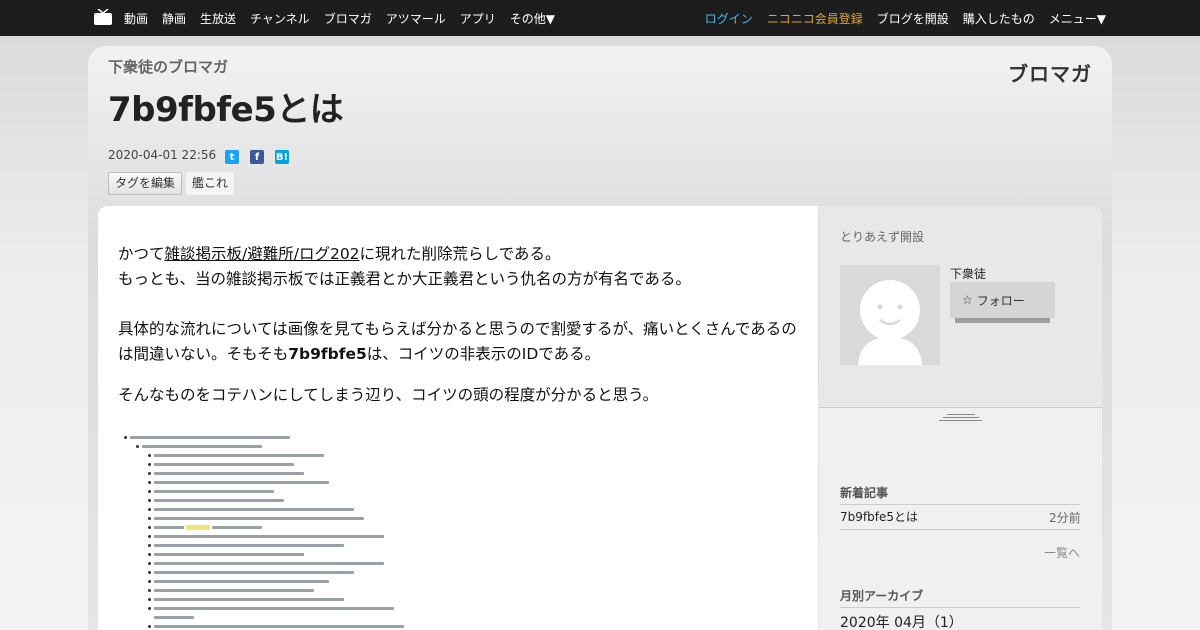  I want to click on new-article-time: 2分前, so click(1065, 518).